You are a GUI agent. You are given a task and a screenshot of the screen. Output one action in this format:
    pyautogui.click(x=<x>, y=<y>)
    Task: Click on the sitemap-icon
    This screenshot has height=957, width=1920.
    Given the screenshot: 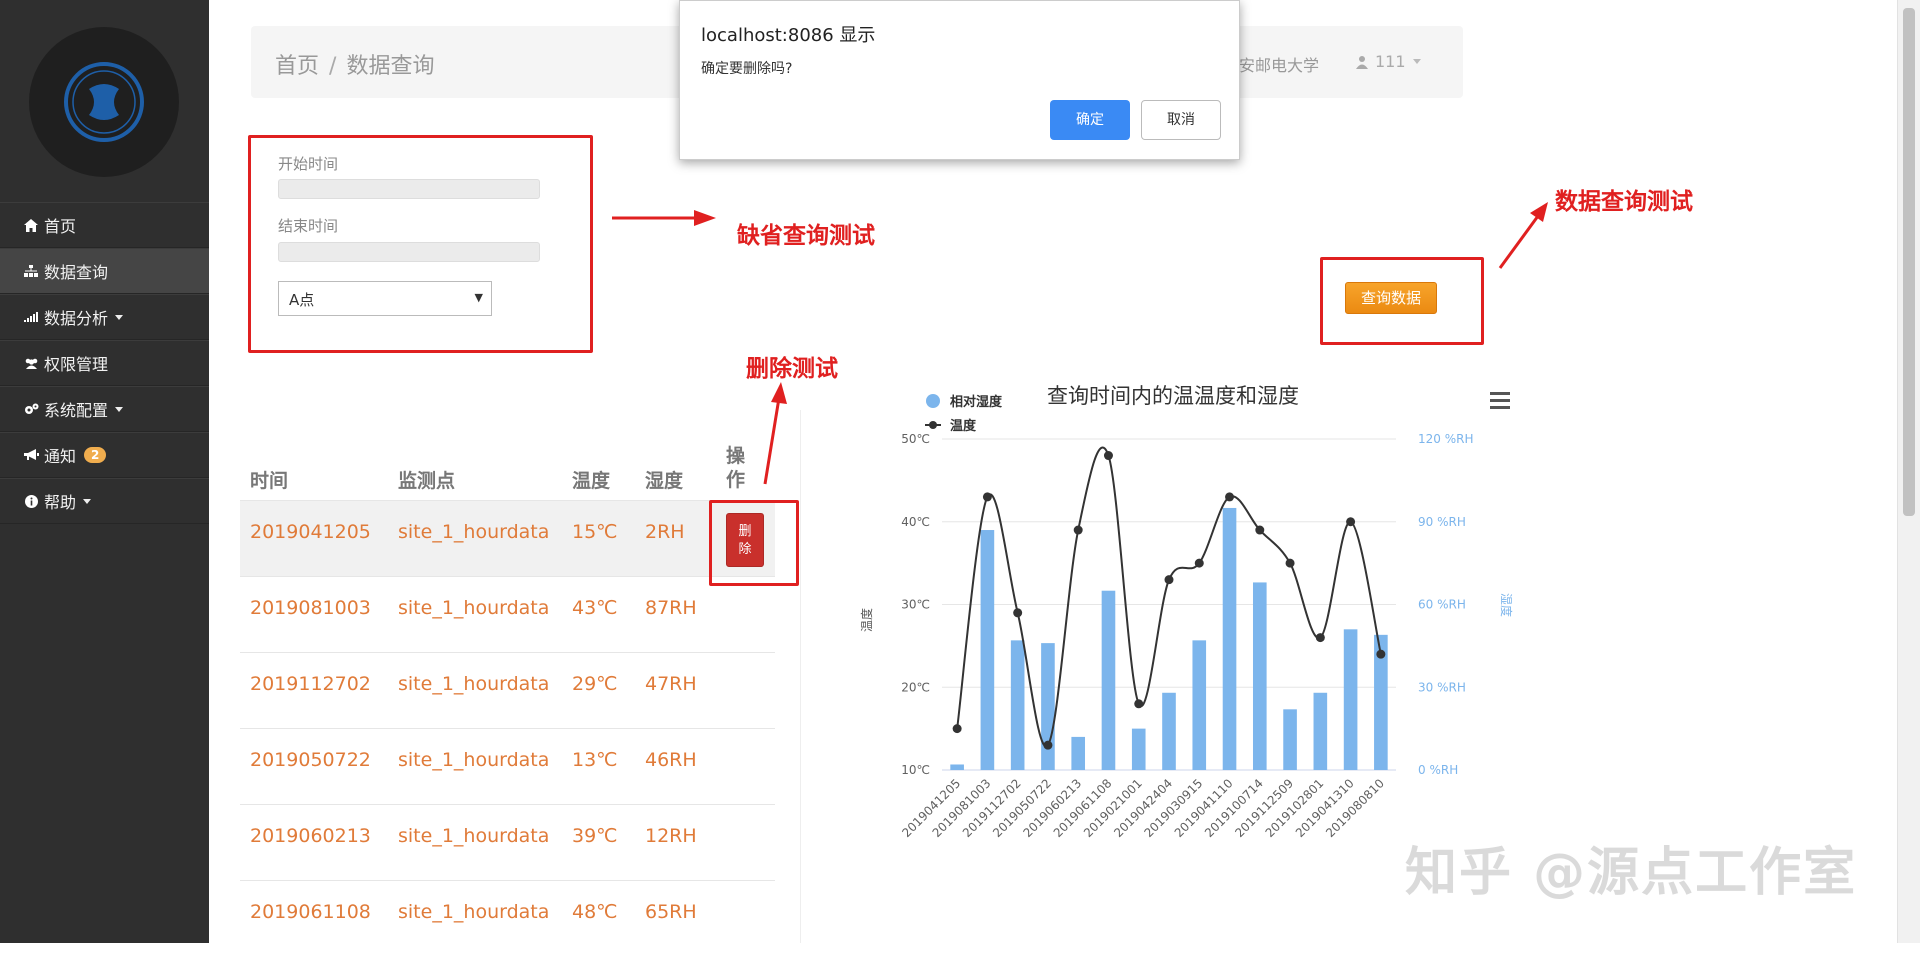 What is the action you would take?
    pyautogui.click(x=31, y=271)
    